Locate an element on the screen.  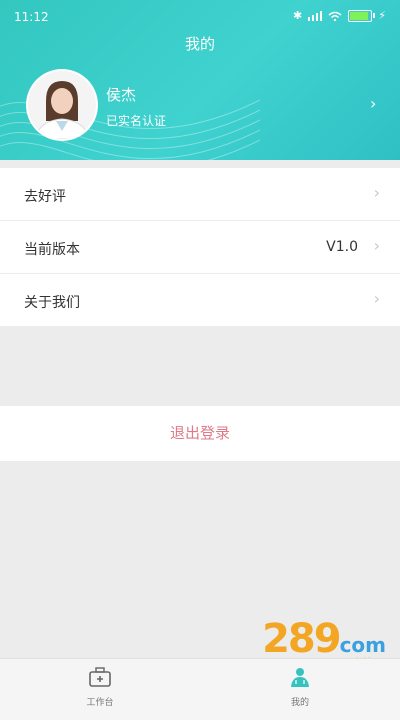
tab-mine: 我的 is located at coordinates (300, 687).